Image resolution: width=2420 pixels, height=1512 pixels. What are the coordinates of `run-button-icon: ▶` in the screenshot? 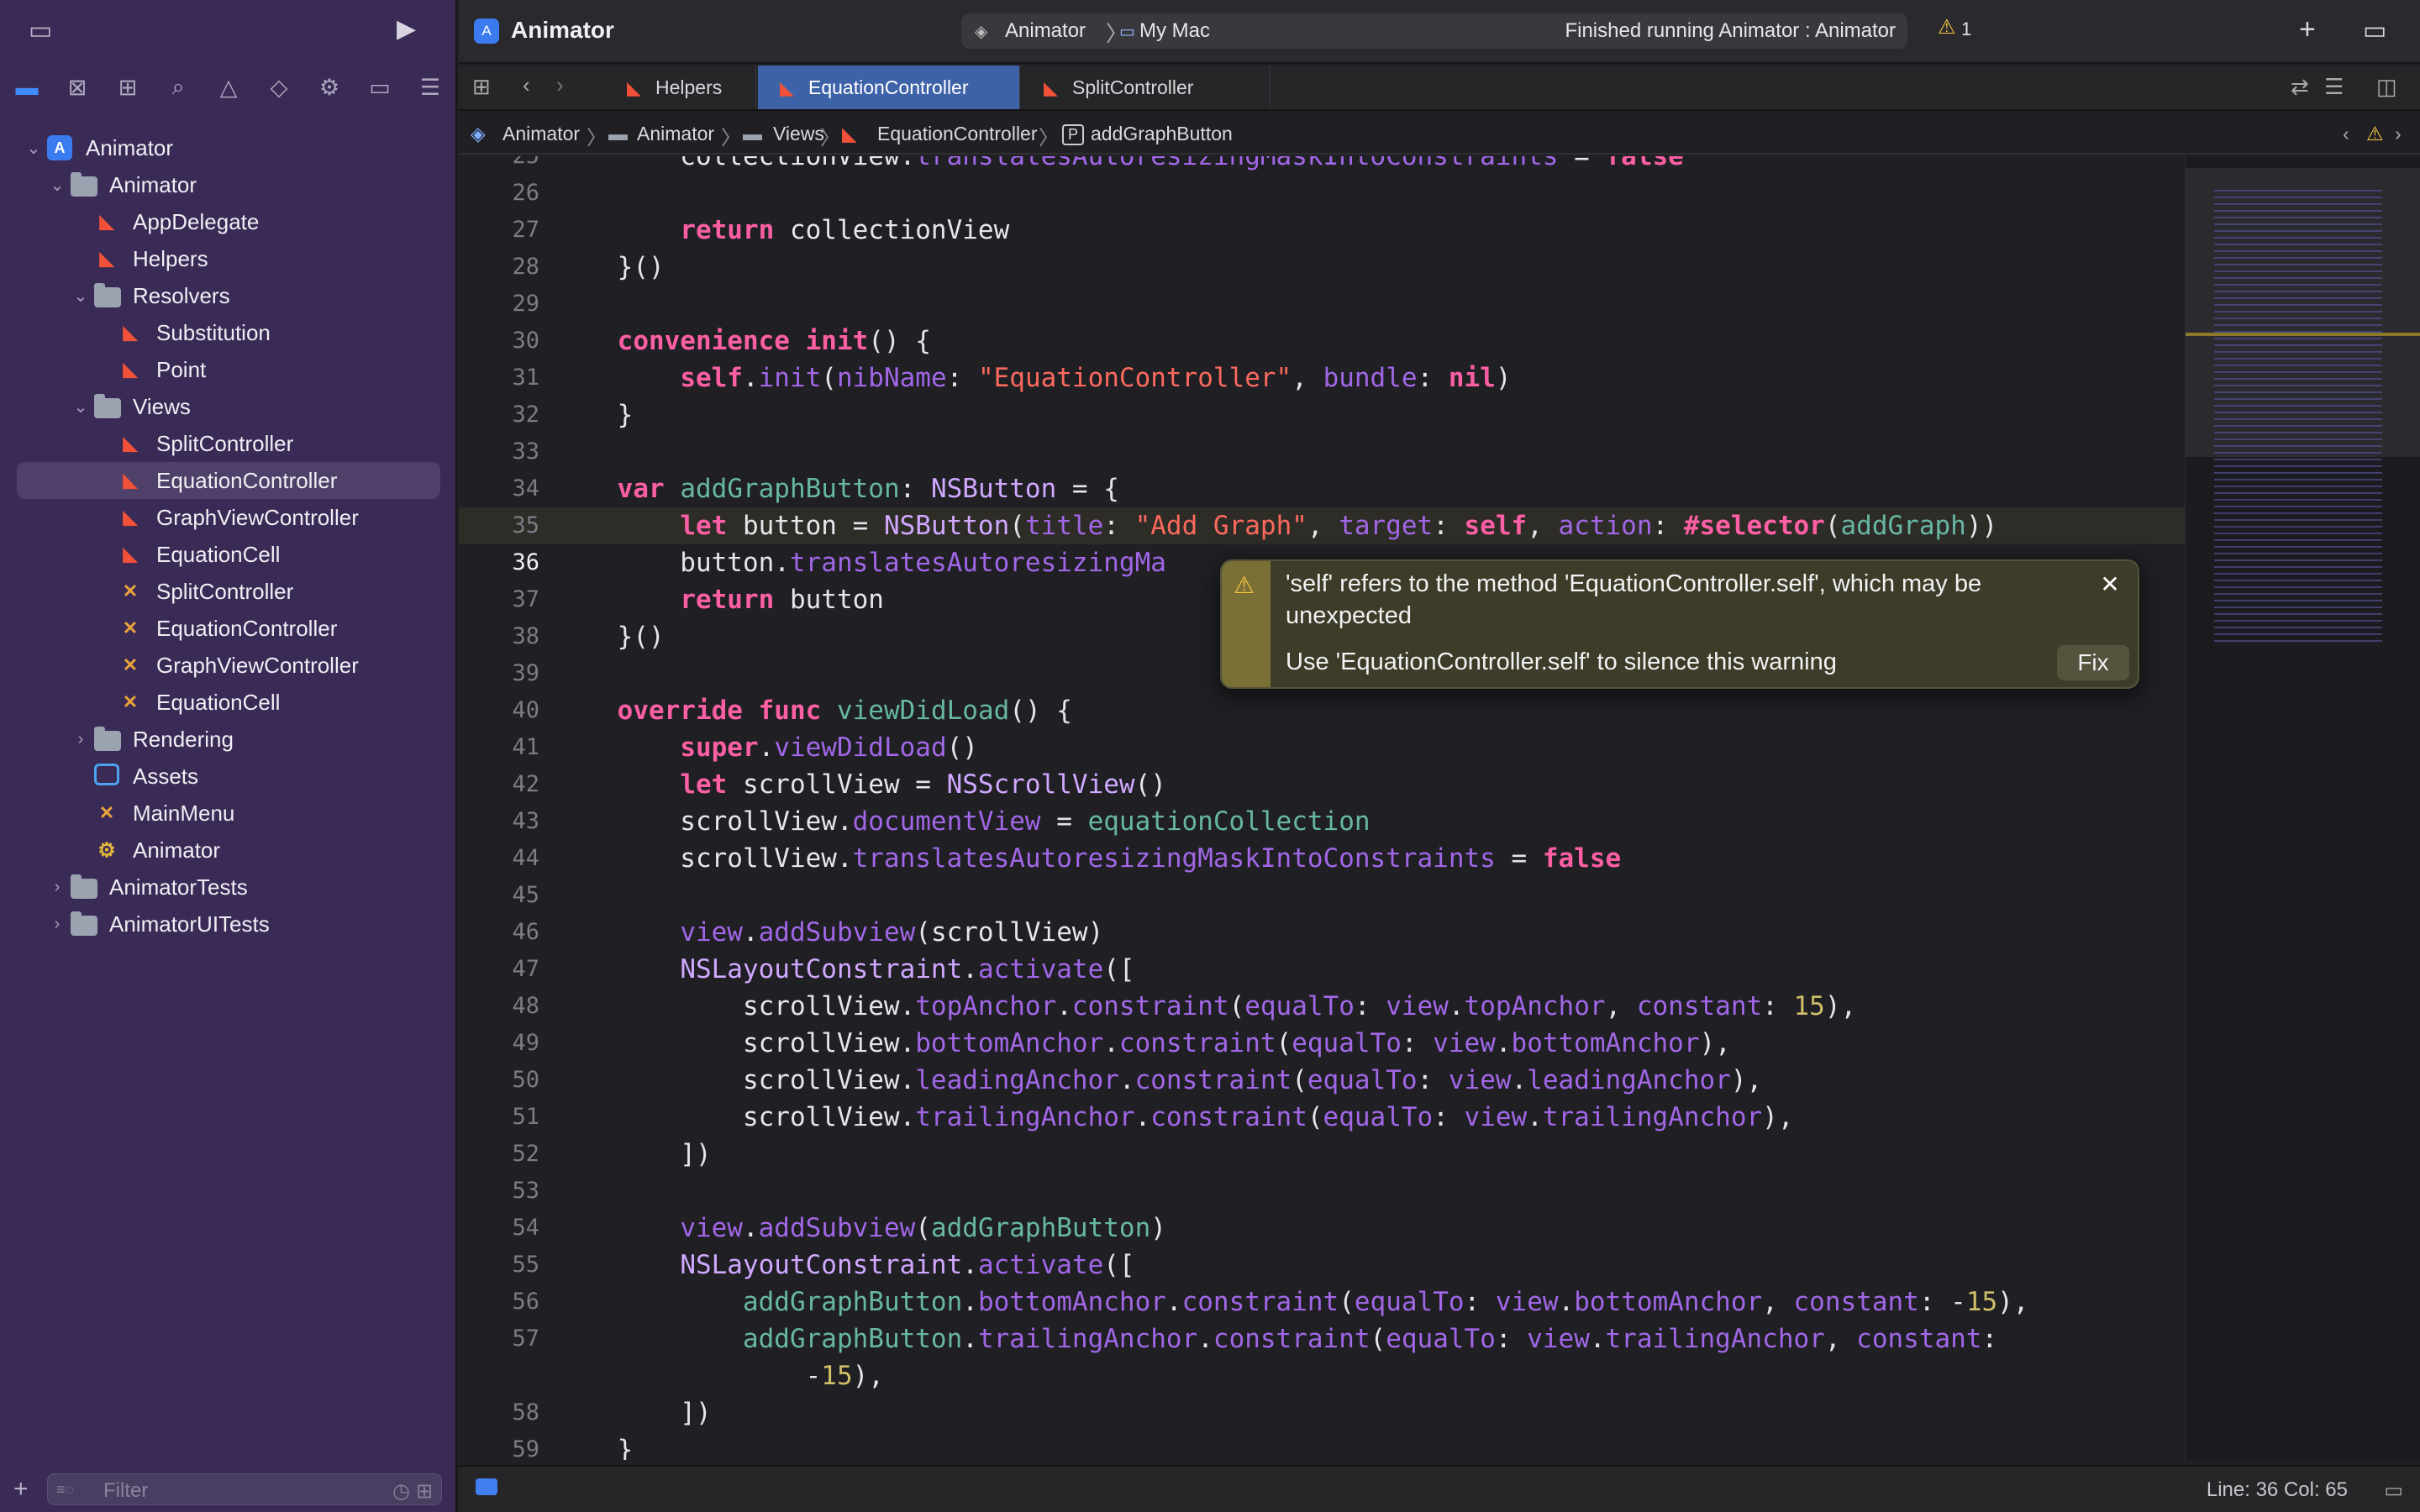 It's located at (406, 29).